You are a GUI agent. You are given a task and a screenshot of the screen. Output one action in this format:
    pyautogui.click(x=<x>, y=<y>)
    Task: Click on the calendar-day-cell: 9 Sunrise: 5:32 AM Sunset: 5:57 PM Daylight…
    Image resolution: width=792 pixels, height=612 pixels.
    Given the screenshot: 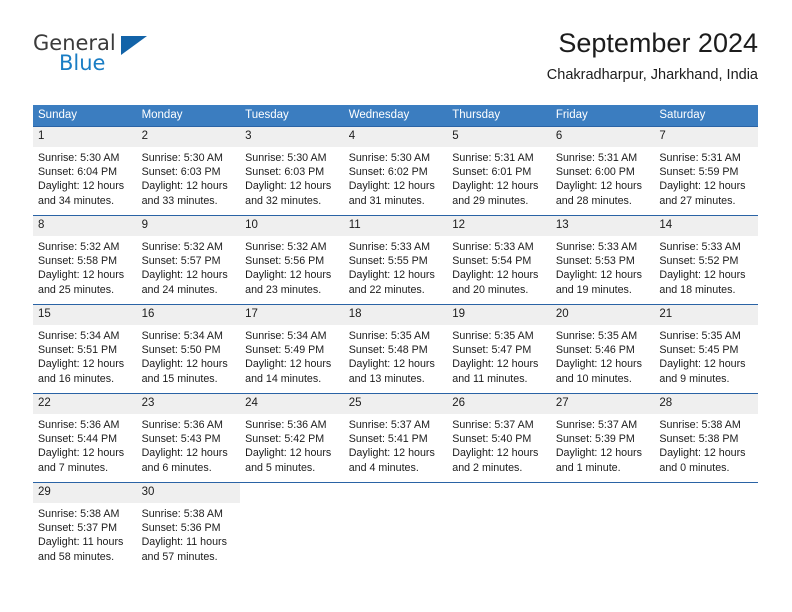 What is the action you would take?
    pyautogui.click(x=188, y=260)
    